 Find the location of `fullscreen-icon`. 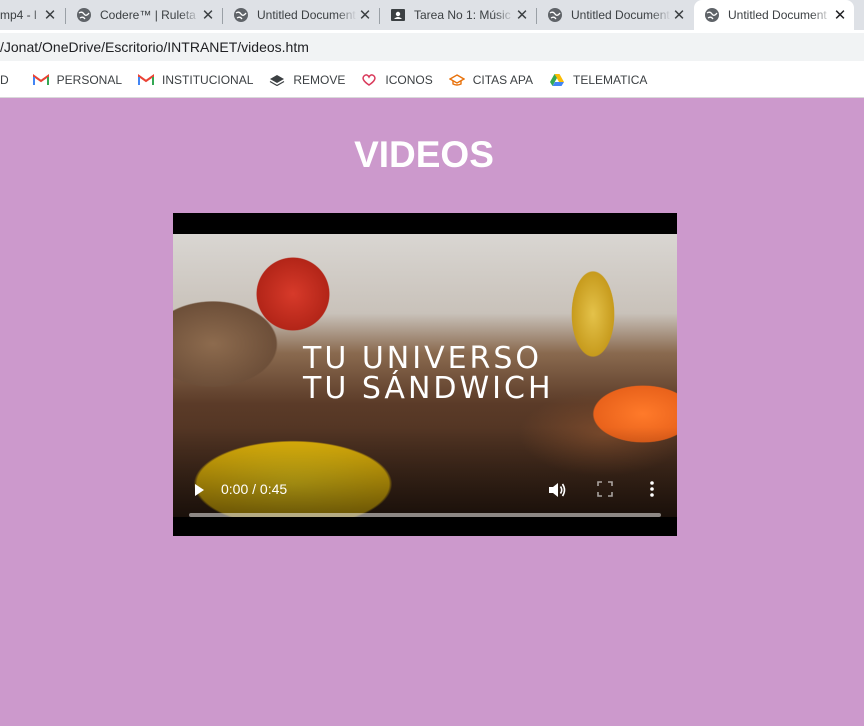

fullscreen-icon is located at coordinates (605, 489).